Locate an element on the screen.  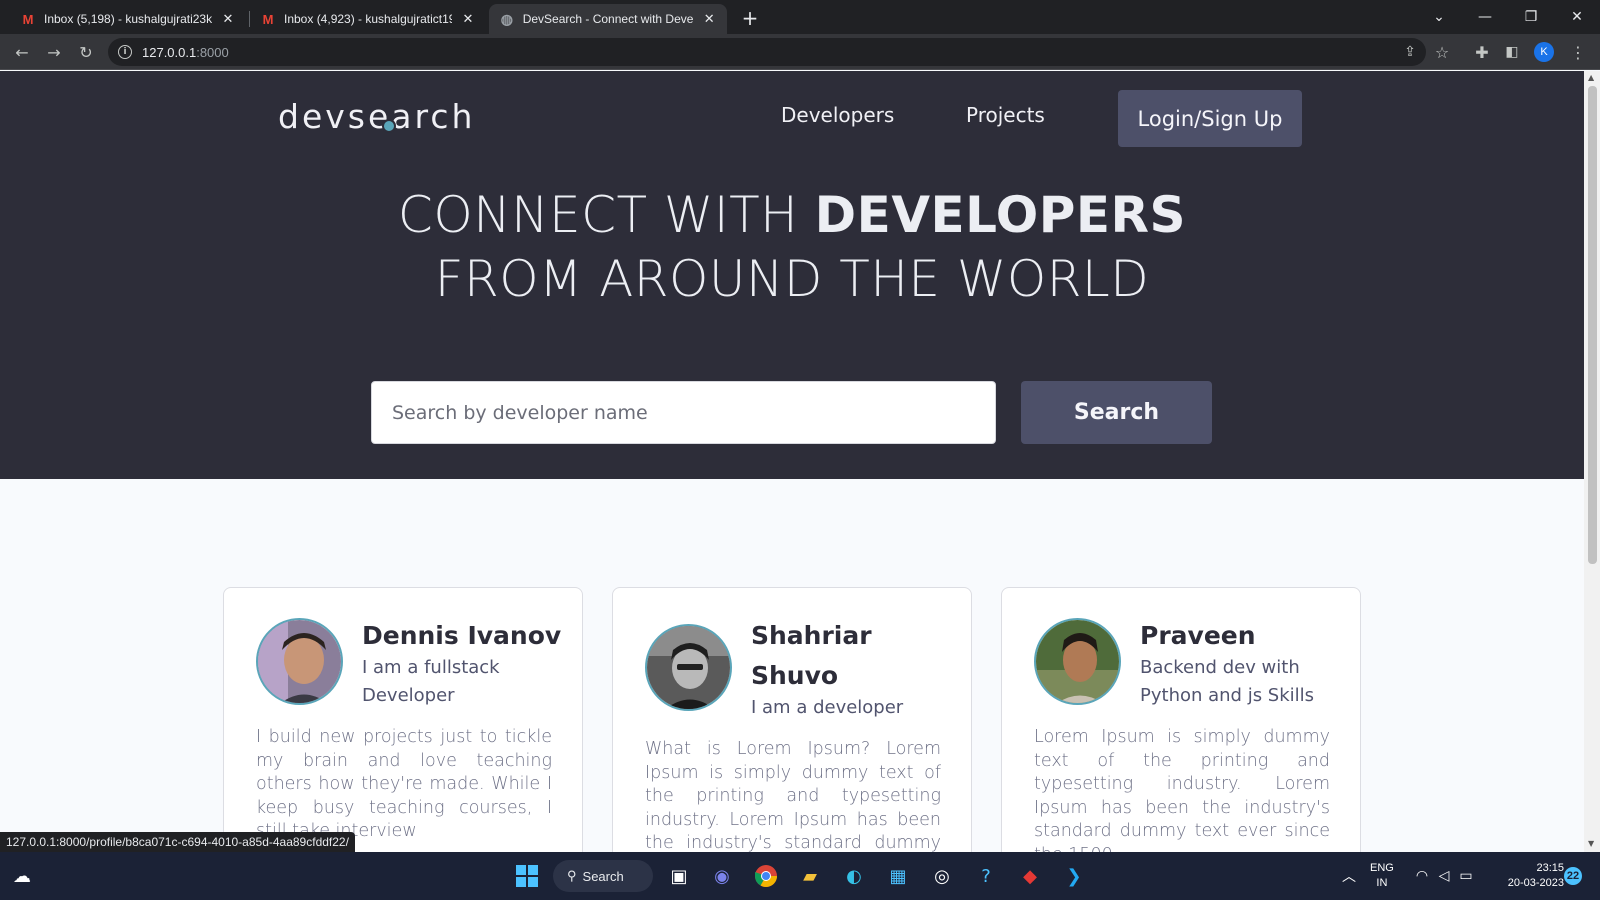
tray-chevron-icon: ︿ is located at coordinates (1349, 876).